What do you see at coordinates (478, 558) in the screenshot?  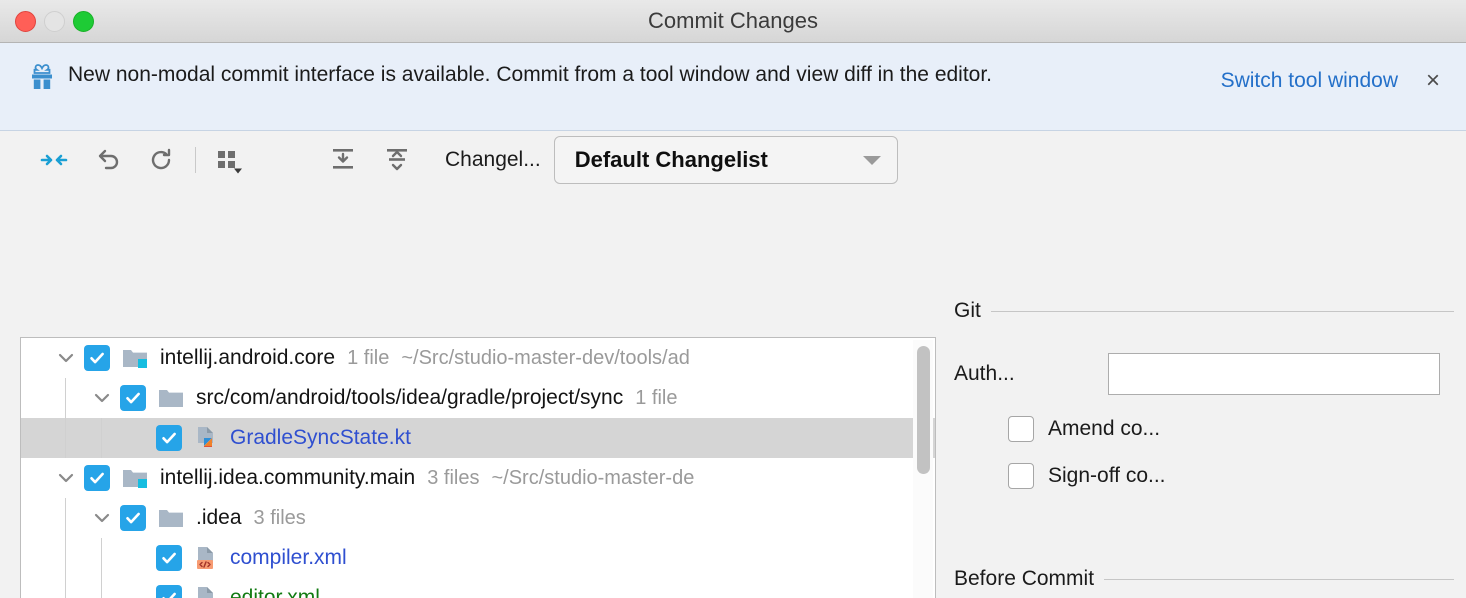 I see `tree-row: compiler.xml` at bounding box center [478, 558].